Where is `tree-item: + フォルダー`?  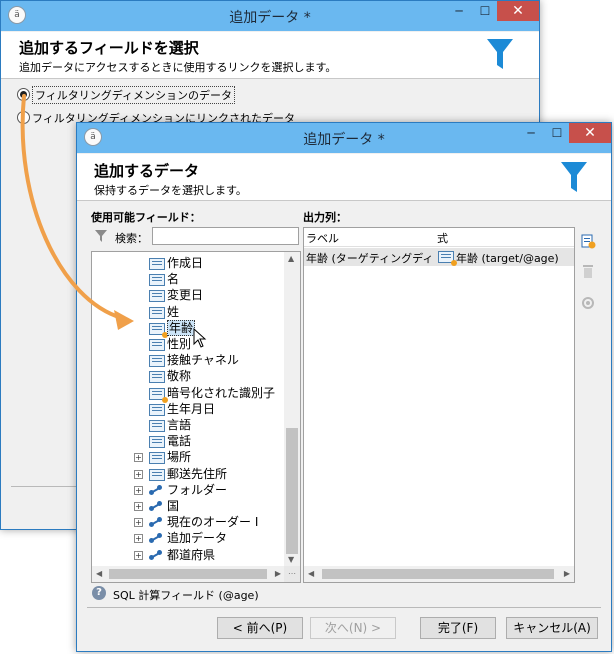
tree-item: + フォルダー is located at coordinates (187, 490).